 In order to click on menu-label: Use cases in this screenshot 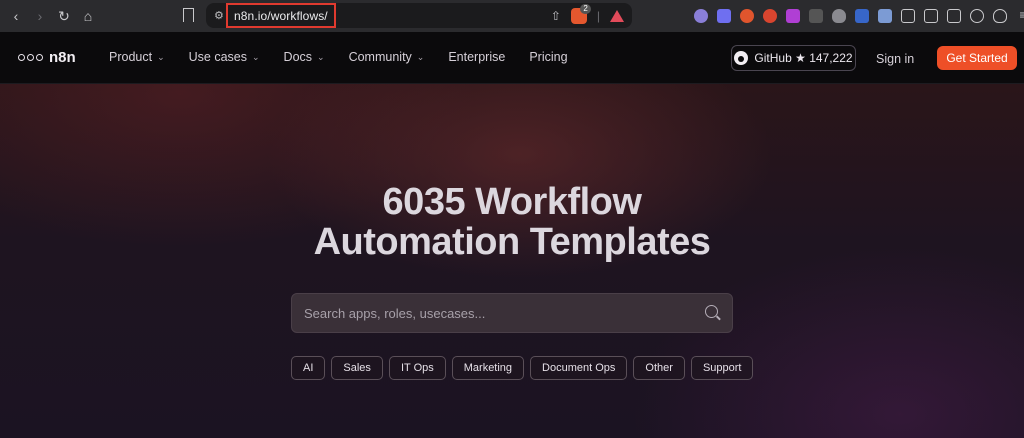, I will do `click(217, 57)`.